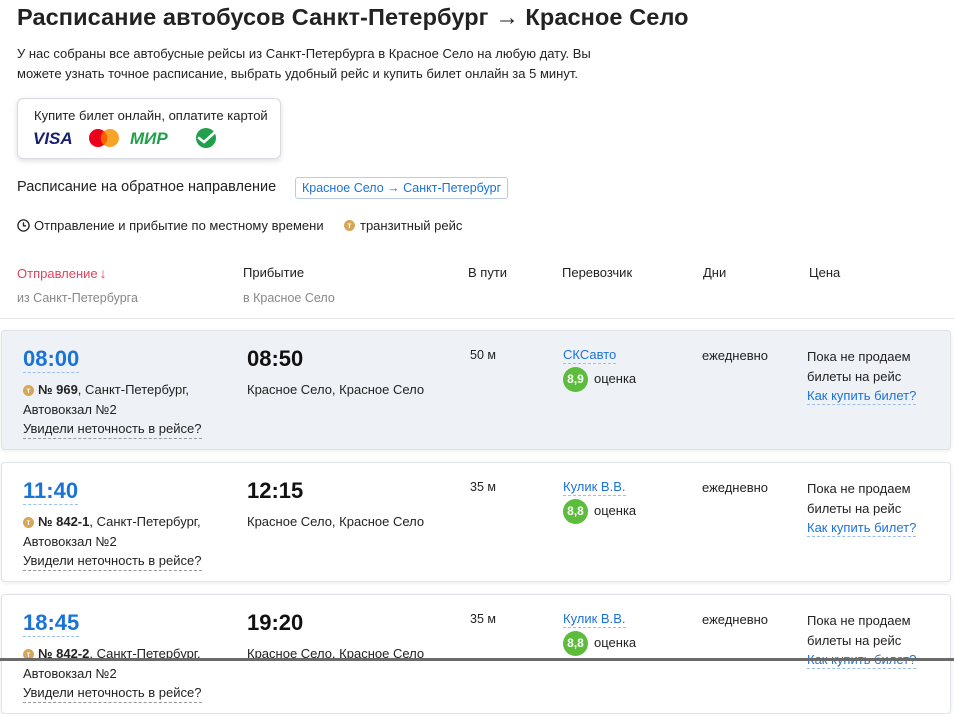 This screenshot has width=954, height=714. What do you see at coordinates (206, 138) in the screenshot?
I see `sberbank-logo-icon` at bounding box center [206, 138].